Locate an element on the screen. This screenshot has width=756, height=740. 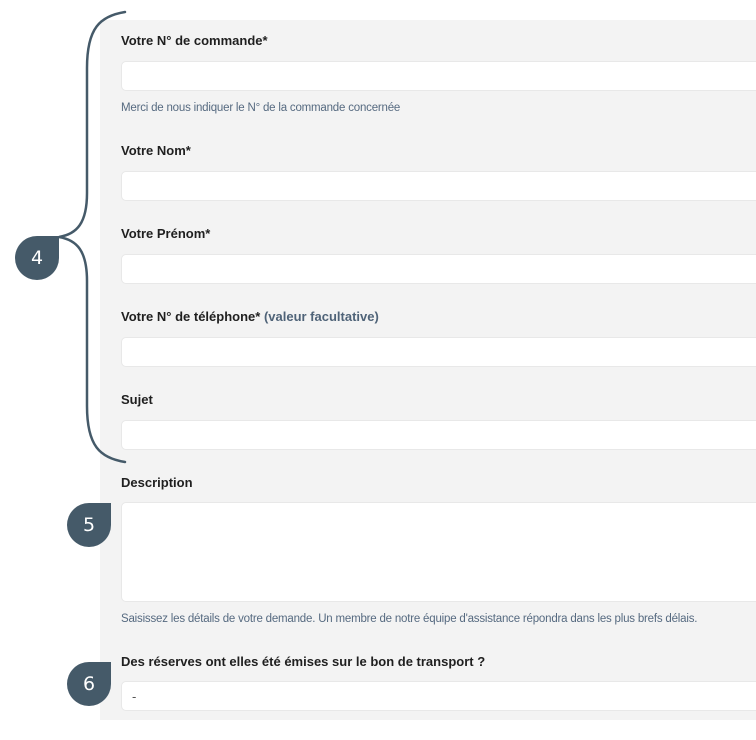
annotation-badge-6: 6 is located at coordinates (89, 684).